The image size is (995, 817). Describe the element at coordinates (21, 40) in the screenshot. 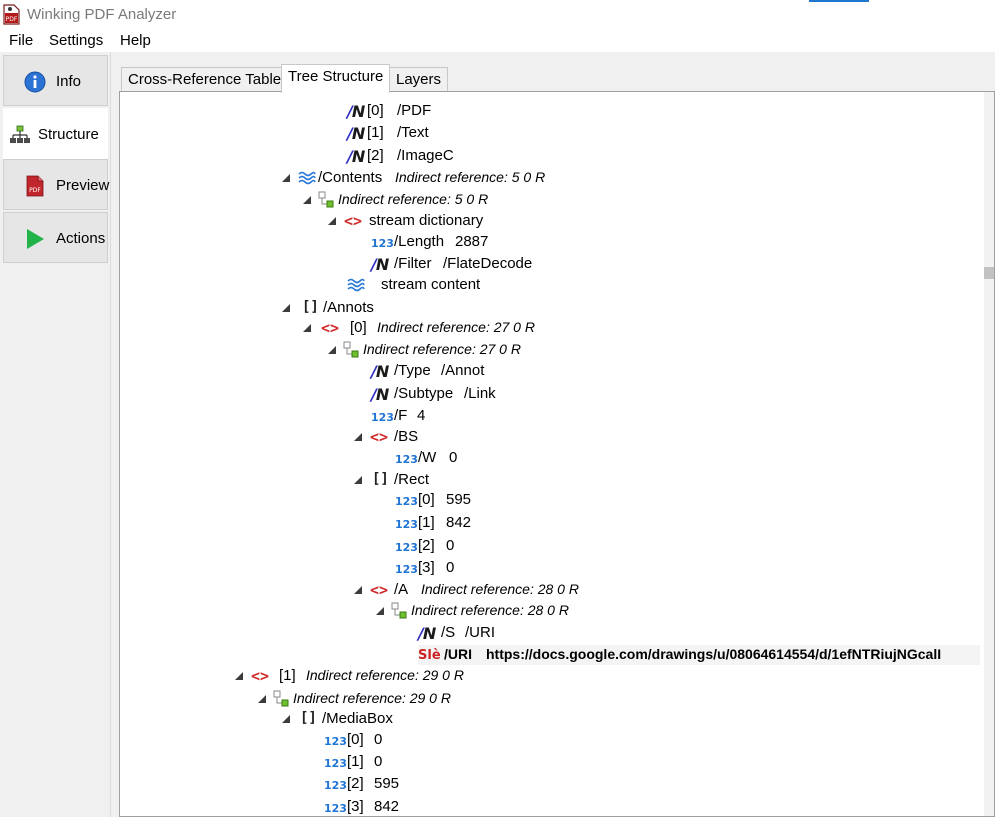

I see `menu-file: File` at that location.